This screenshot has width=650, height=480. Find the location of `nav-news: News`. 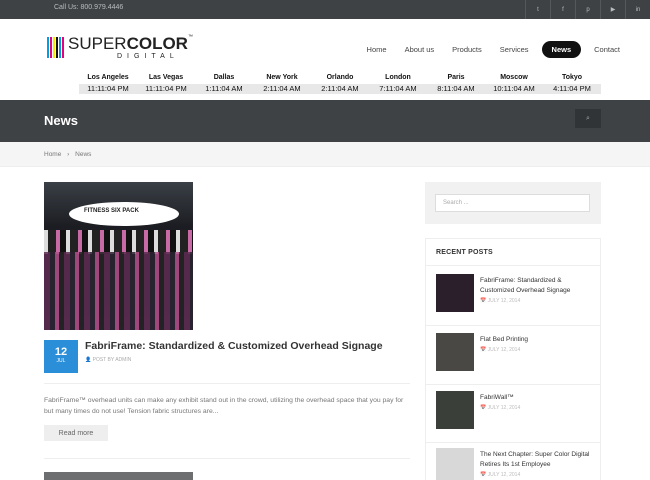

nav-news: News is located at coordinates (561, 49).